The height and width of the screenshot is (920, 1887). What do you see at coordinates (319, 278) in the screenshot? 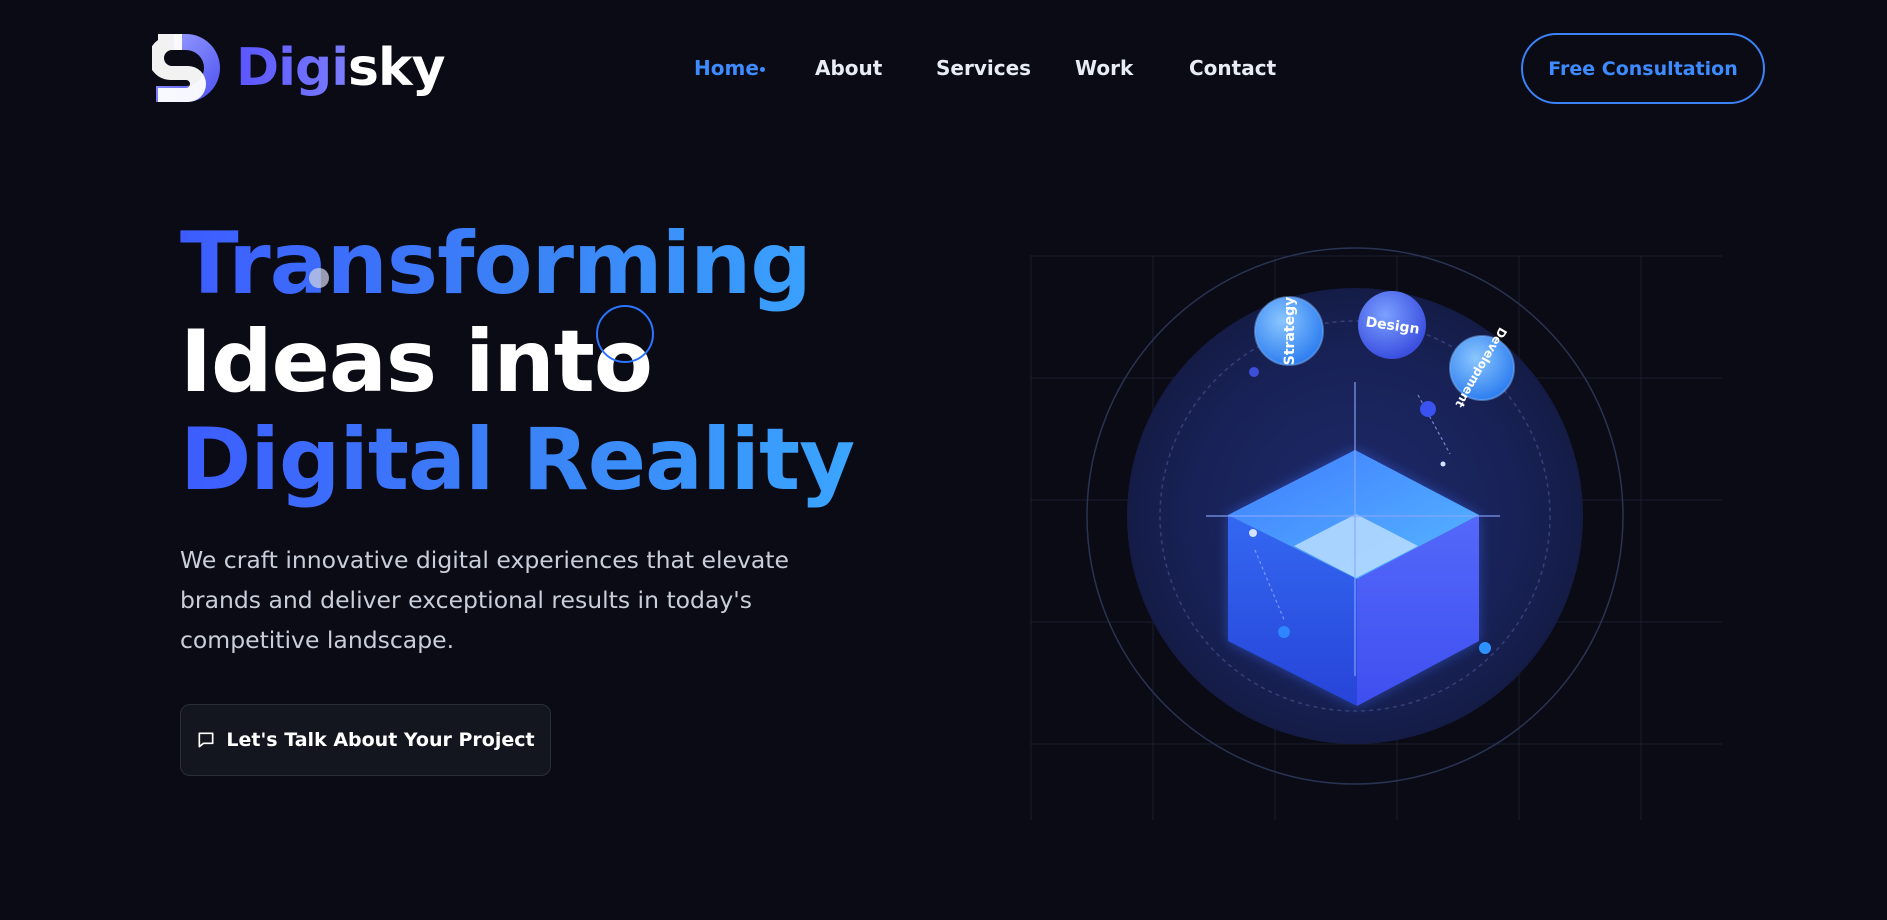
I see `cursor-dot` at bounding box center [319, 278].